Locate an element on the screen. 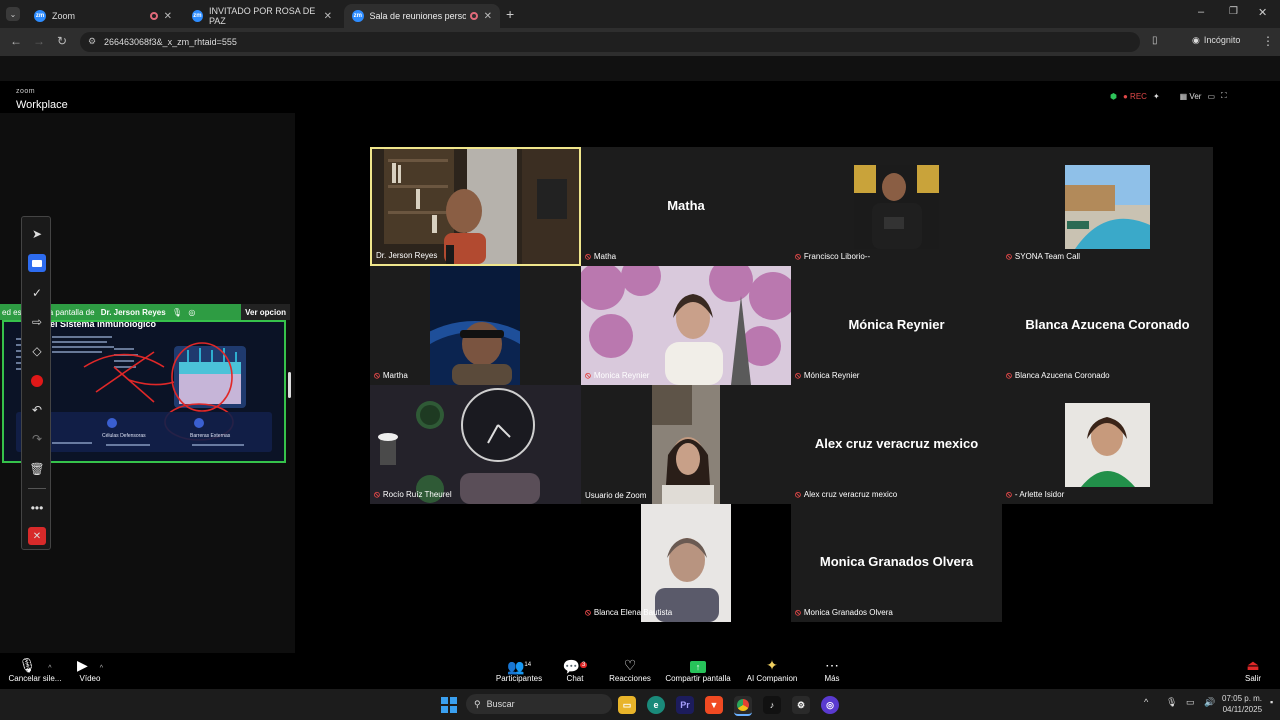 Image resolution: width=1280 pixels, height=720 pixels. reactions-label: Reacciones is located at coordinates (630, 678).